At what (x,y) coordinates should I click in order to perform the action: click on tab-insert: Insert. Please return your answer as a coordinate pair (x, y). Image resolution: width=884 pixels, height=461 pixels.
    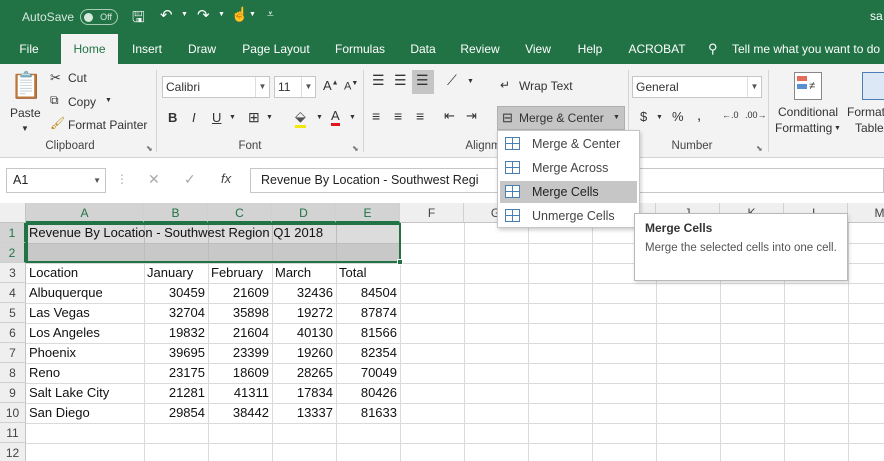
    Looking at the image, I should click on (147, 49).